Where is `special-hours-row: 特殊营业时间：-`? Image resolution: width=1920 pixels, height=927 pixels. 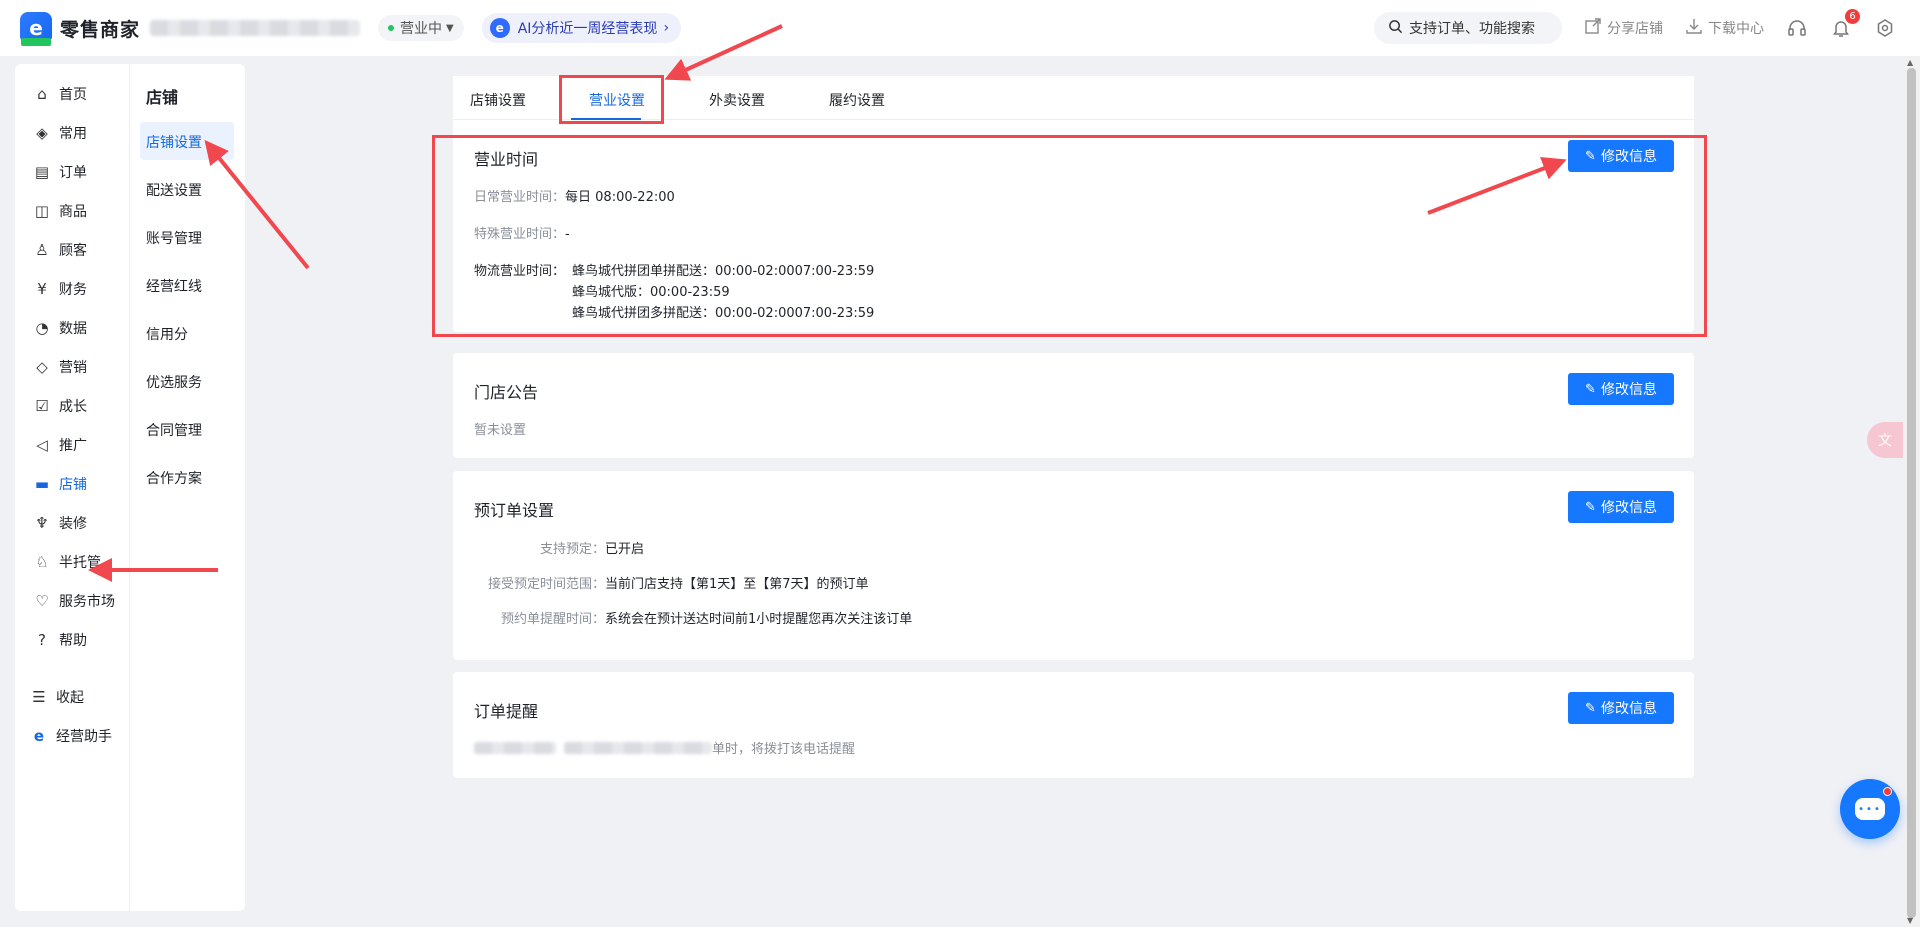 special-hours-row: 特殊营业时间：- is located at coordinates (522, 232).